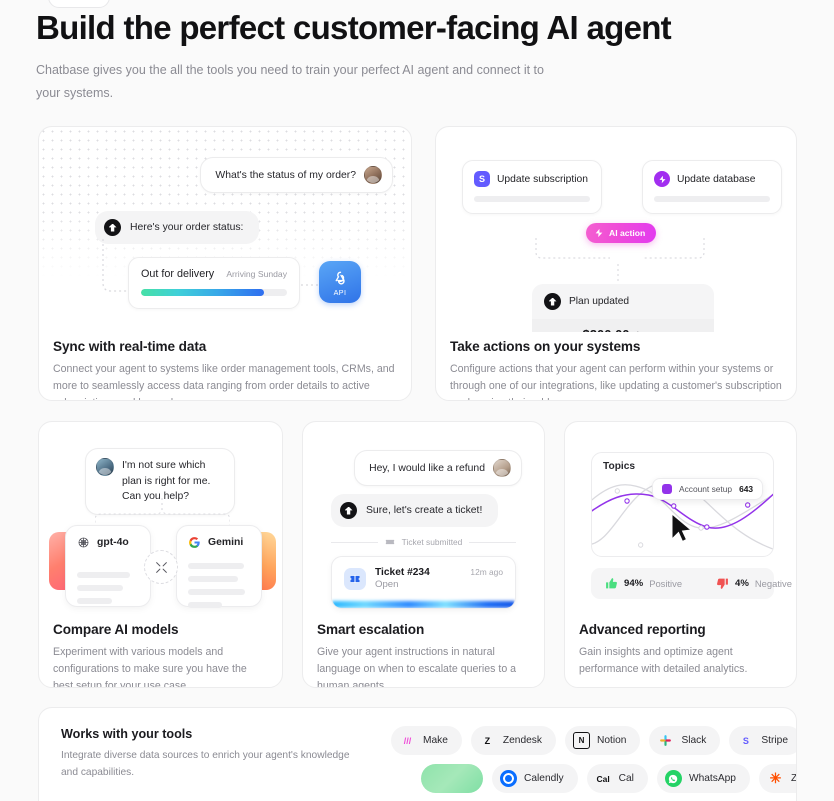 The height and width of the screenshot is (801, 834). I want to click on chip-notion: N Notion, so click(603, 740).